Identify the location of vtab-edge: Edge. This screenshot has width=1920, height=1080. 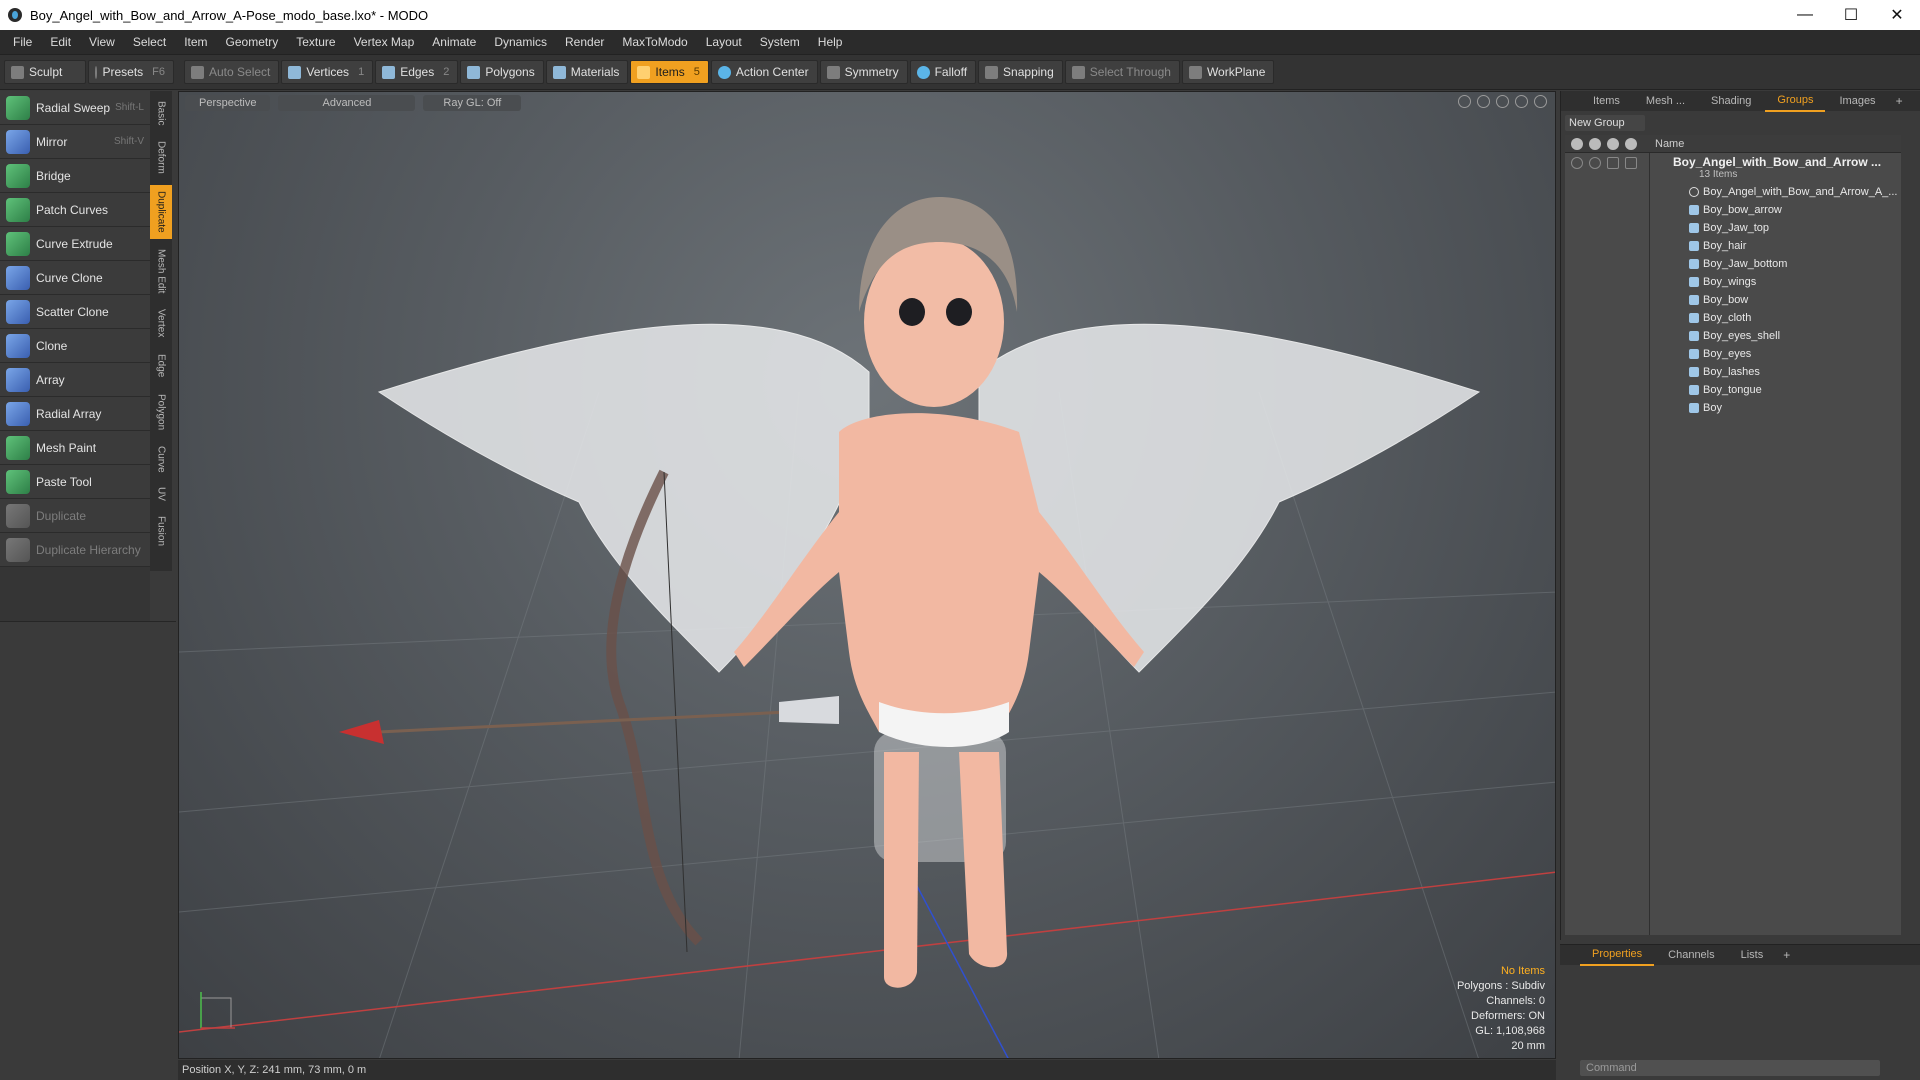
(161, 366).